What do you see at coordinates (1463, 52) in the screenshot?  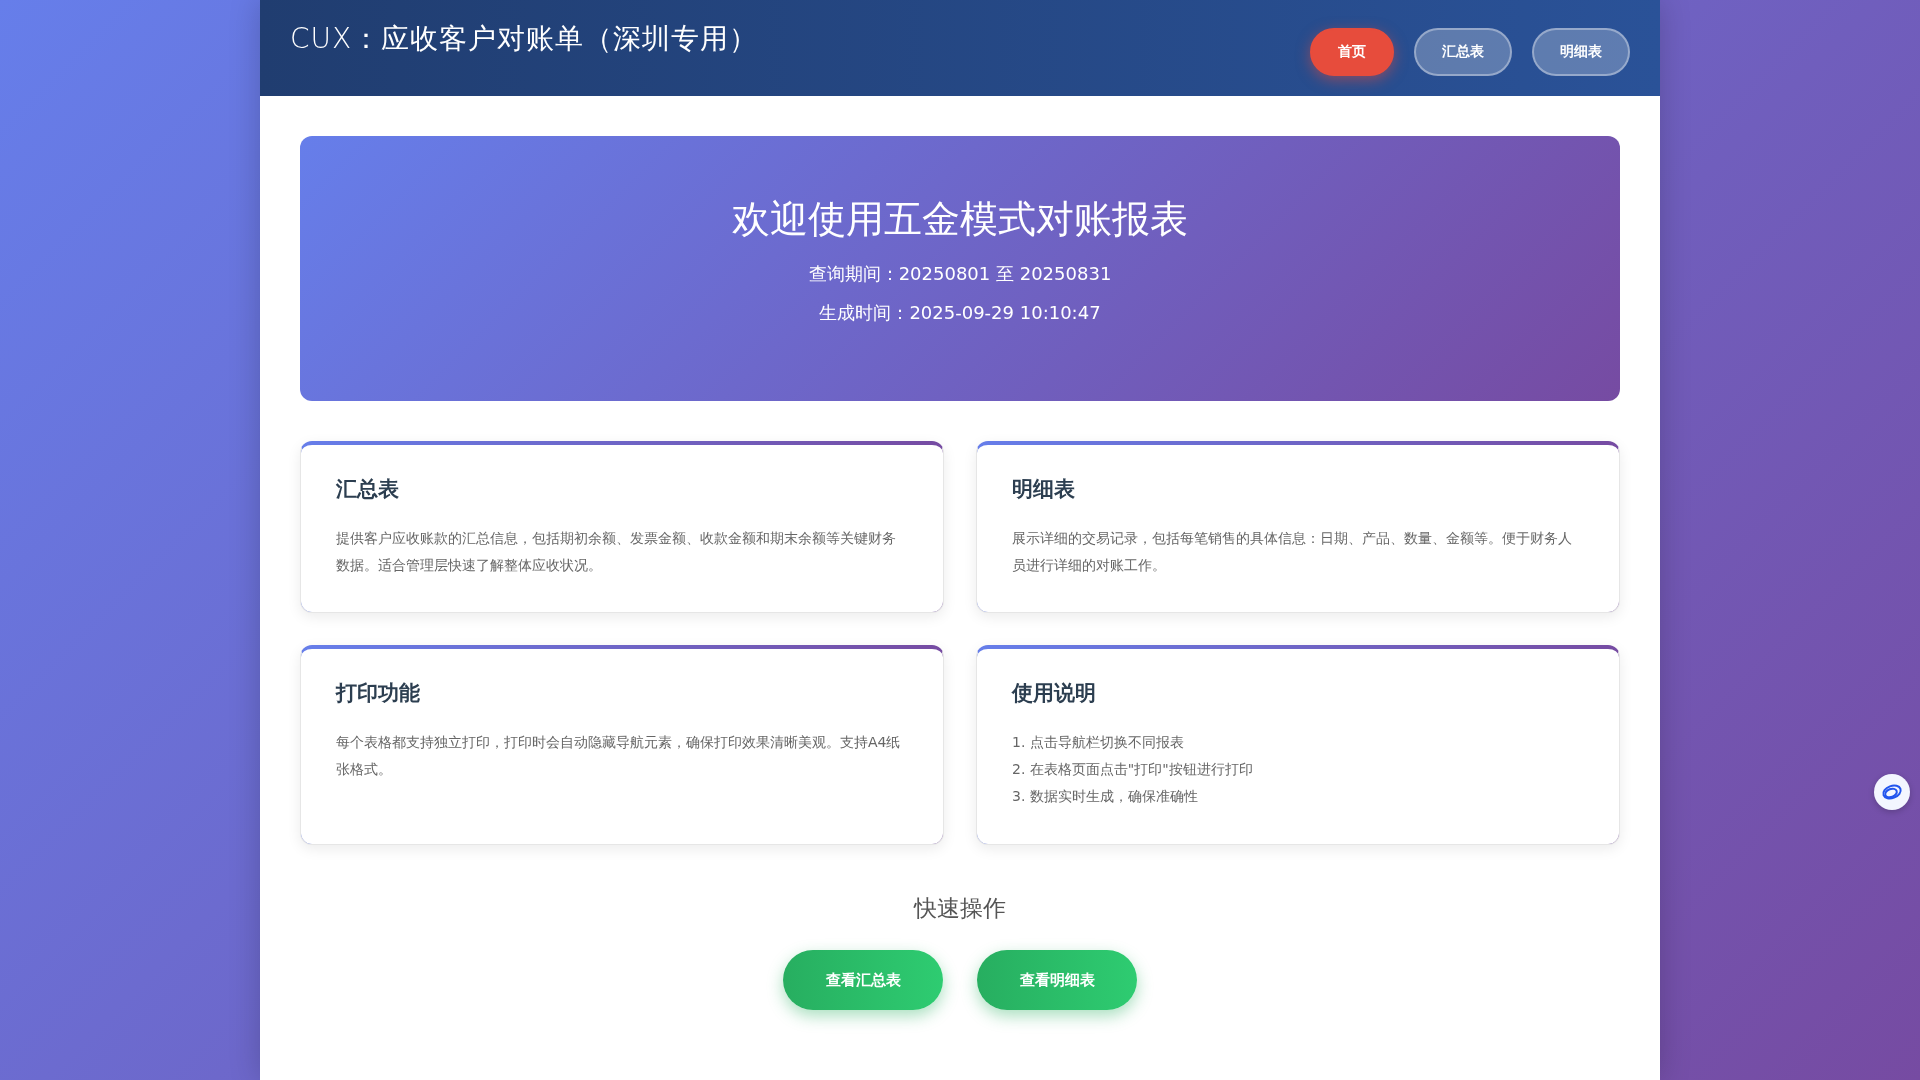 I see `nav-button: 汇总表` at bounding box center [1463, 52].